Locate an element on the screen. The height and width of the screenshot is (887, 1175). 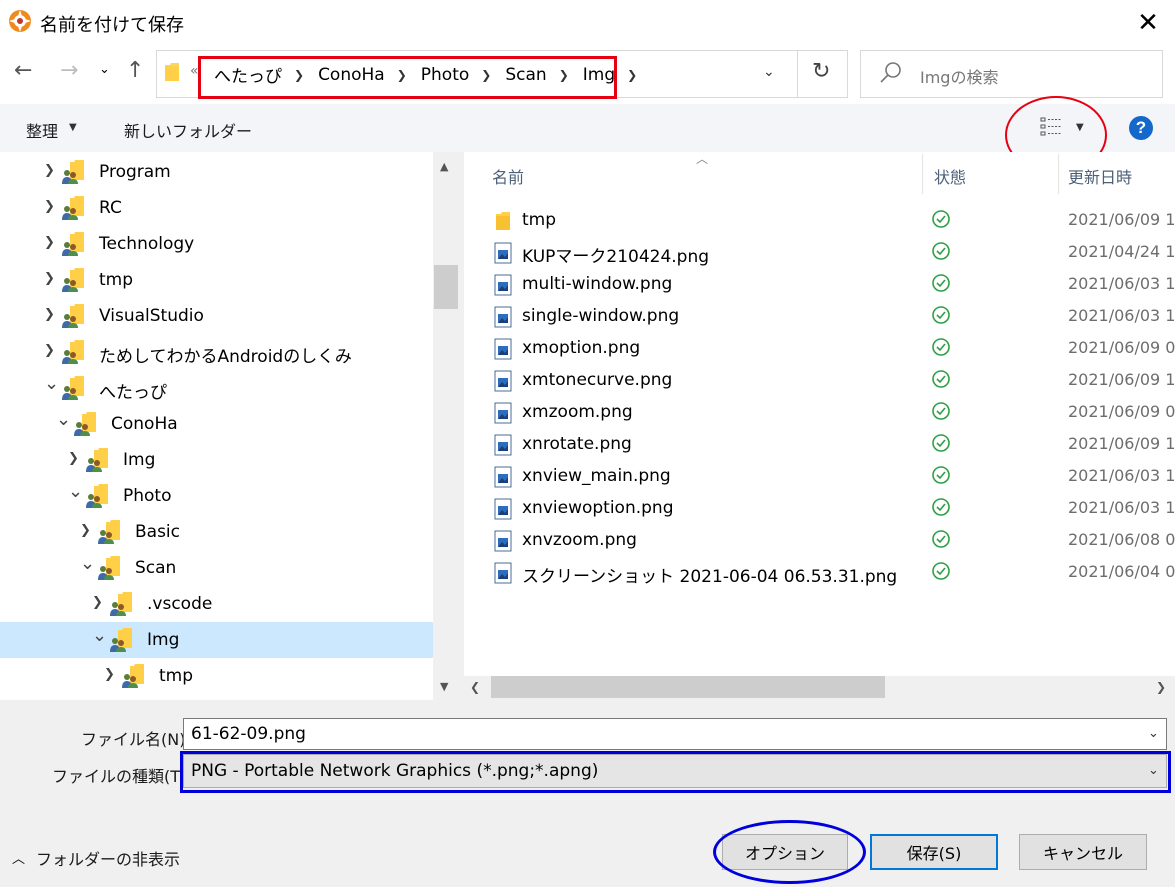
xnview-app-icon is located at coordinates (20, 21).